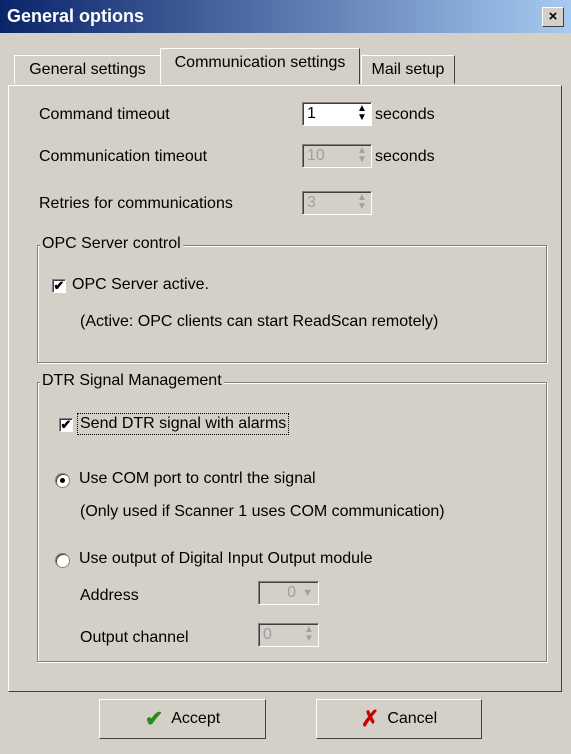 Image resolution: width=571 pixels, height=754 pixels. Describe the element at coordinates (196, 718) in the screenshot. I see `accept-label: Accept` at that location.